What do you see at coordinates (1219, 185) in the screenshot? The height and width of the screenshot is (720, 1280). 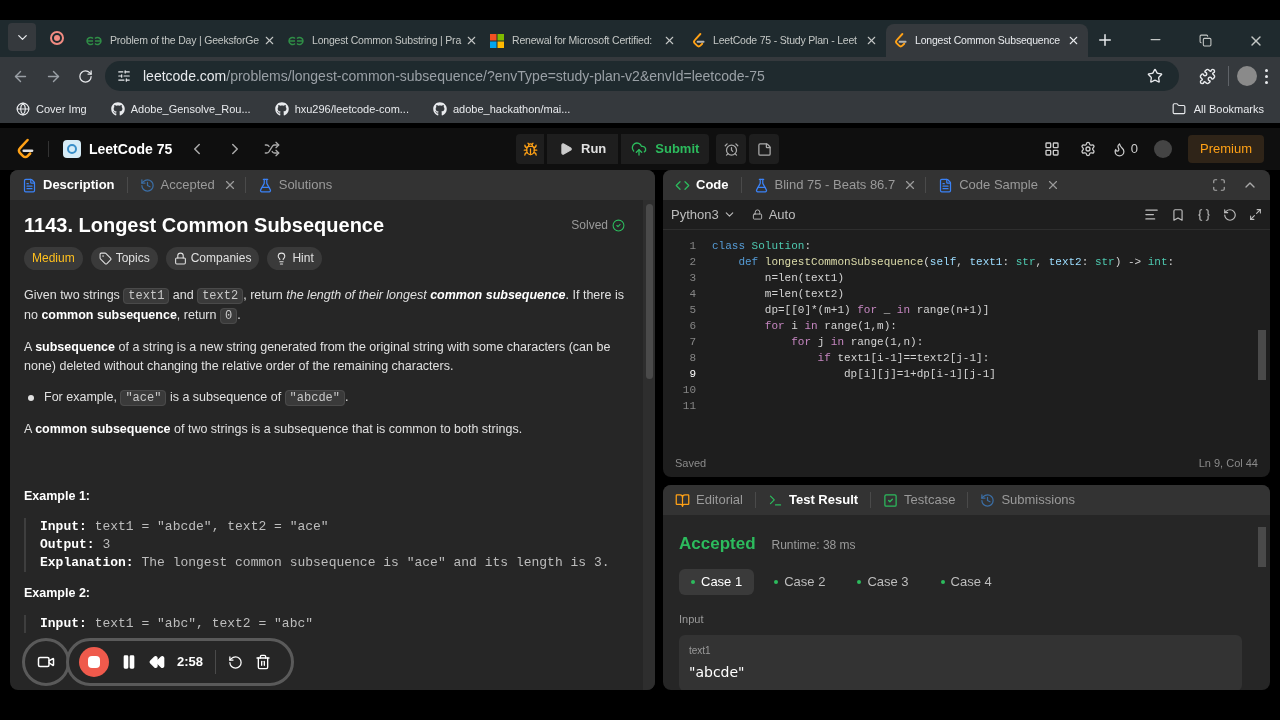 I see `fullscreen-icon` at bounding box center [1219, 185].